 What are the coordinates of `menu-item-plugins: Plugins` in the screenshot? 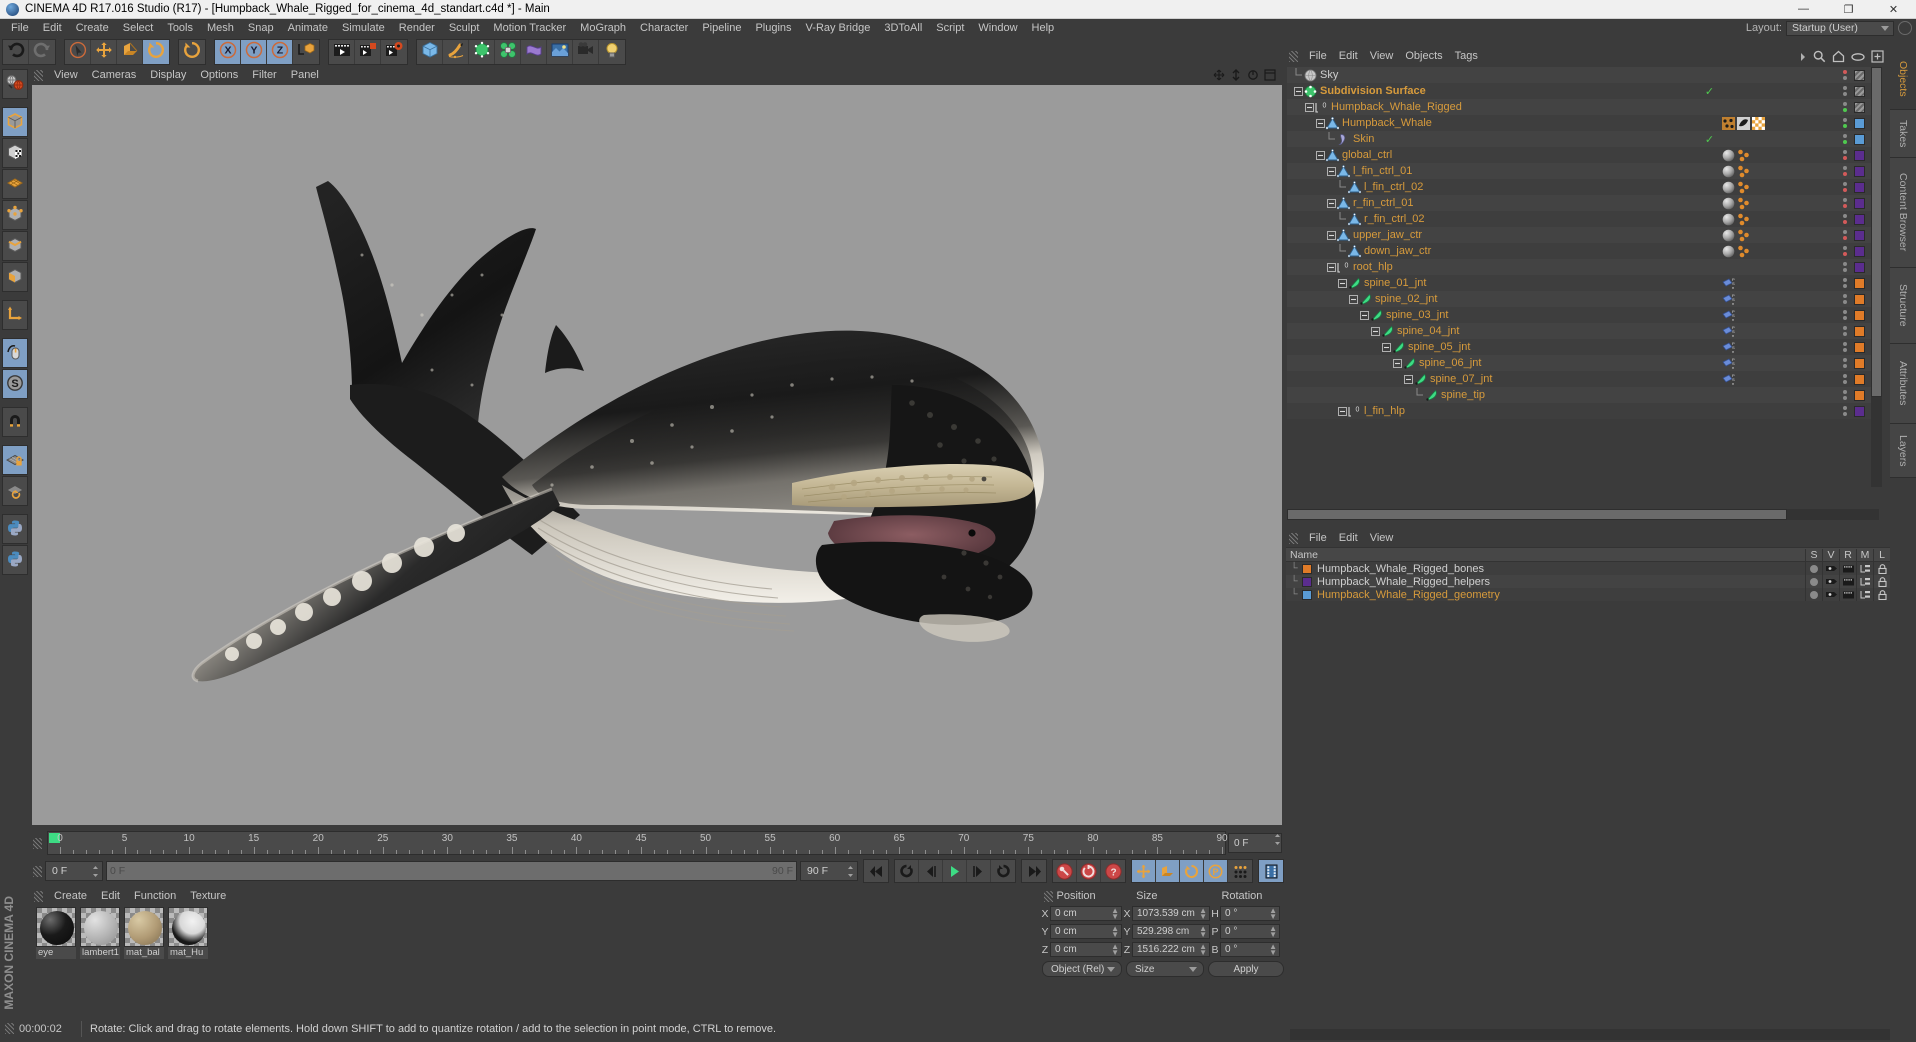 It's located at (773, 28).